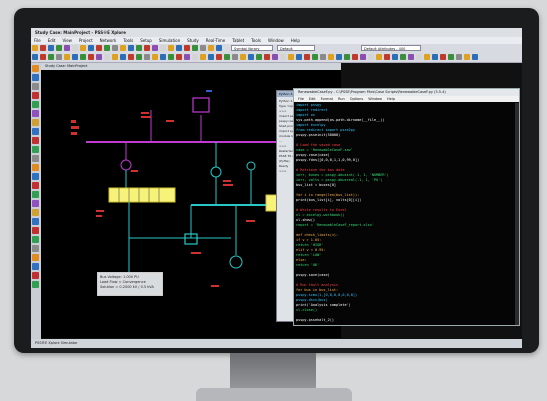 The height and width of the screenshot is (401, 547). Describe the element at coordinates (301, 99) in the screenshot. I see `editor-menu-file: File` at that location.